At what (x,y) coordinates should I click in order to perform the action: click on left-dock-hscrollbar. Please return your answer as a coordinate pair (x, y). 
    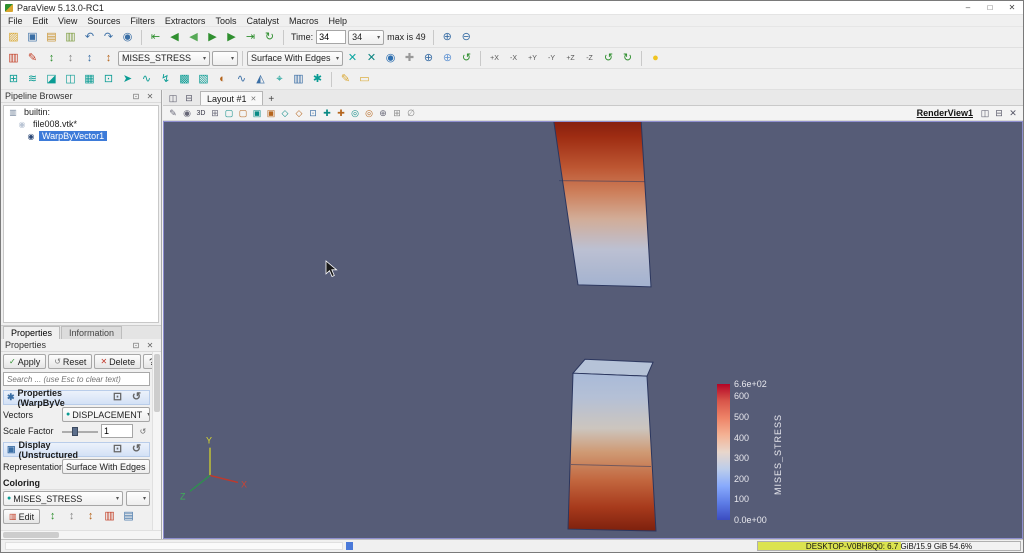
    Looking at the image, I should click on (81, 534).